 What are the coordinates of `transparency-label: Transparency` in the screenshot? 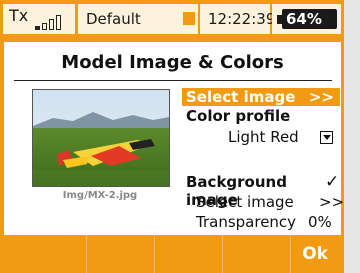 It's located at (246, 222).